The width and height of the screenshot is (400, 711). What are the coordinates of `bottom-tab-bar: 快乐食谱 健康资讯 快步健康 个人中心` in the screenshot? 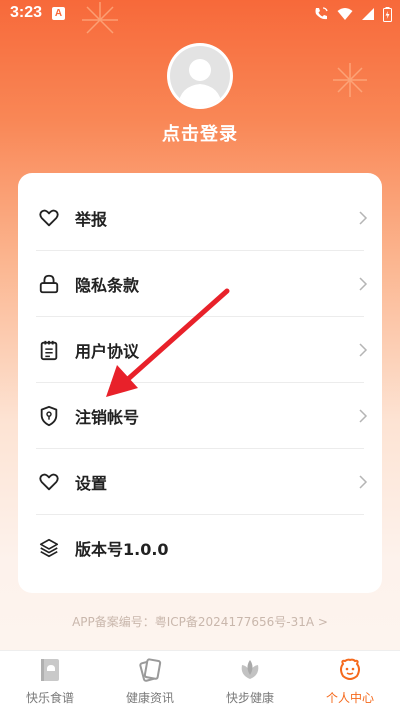 It's located at (200, 680).